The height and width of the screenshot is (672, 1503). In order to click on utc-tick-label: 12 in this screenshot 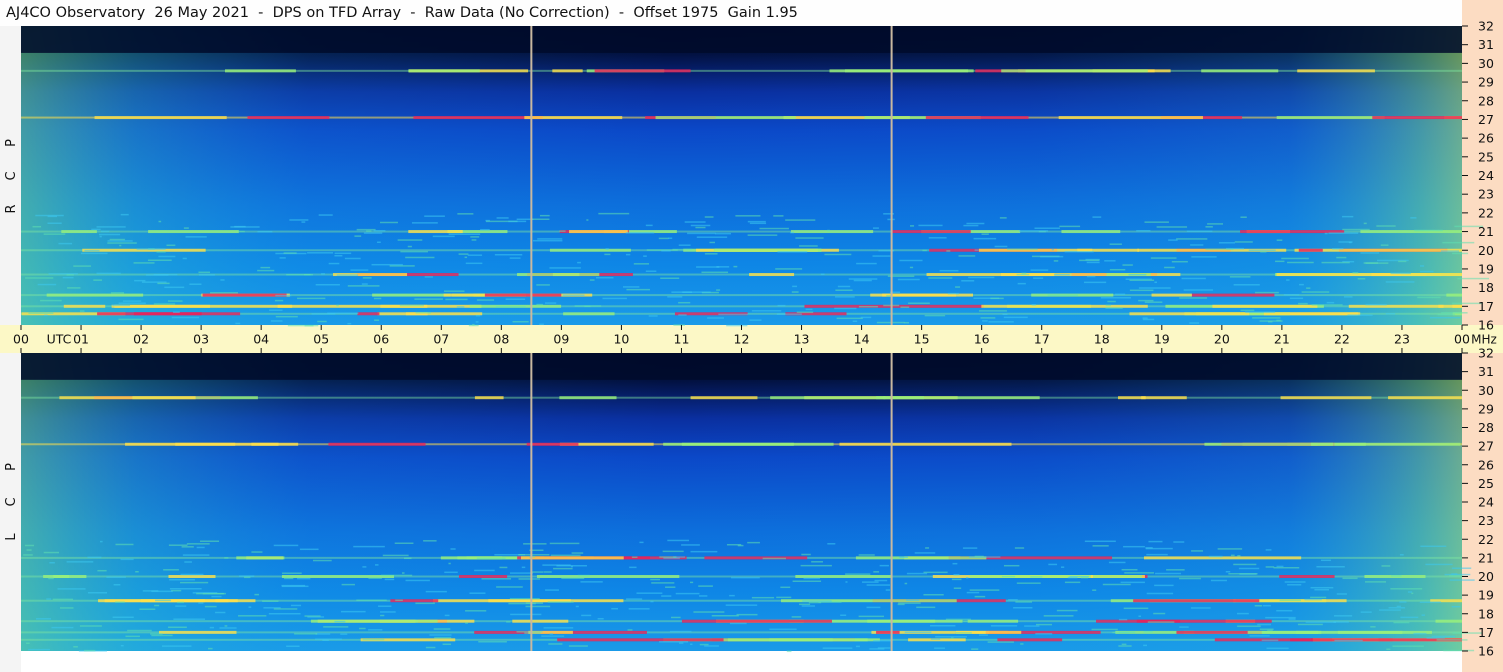, I will do `click(742, 339)`.